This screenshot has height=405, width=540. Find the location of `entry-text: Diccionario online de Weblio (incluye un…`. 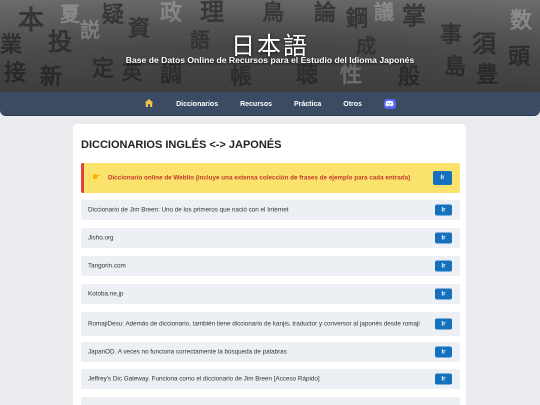

entry-text: Diccionario online de Weblio (incluye un… is located at coordinates (259, 178).